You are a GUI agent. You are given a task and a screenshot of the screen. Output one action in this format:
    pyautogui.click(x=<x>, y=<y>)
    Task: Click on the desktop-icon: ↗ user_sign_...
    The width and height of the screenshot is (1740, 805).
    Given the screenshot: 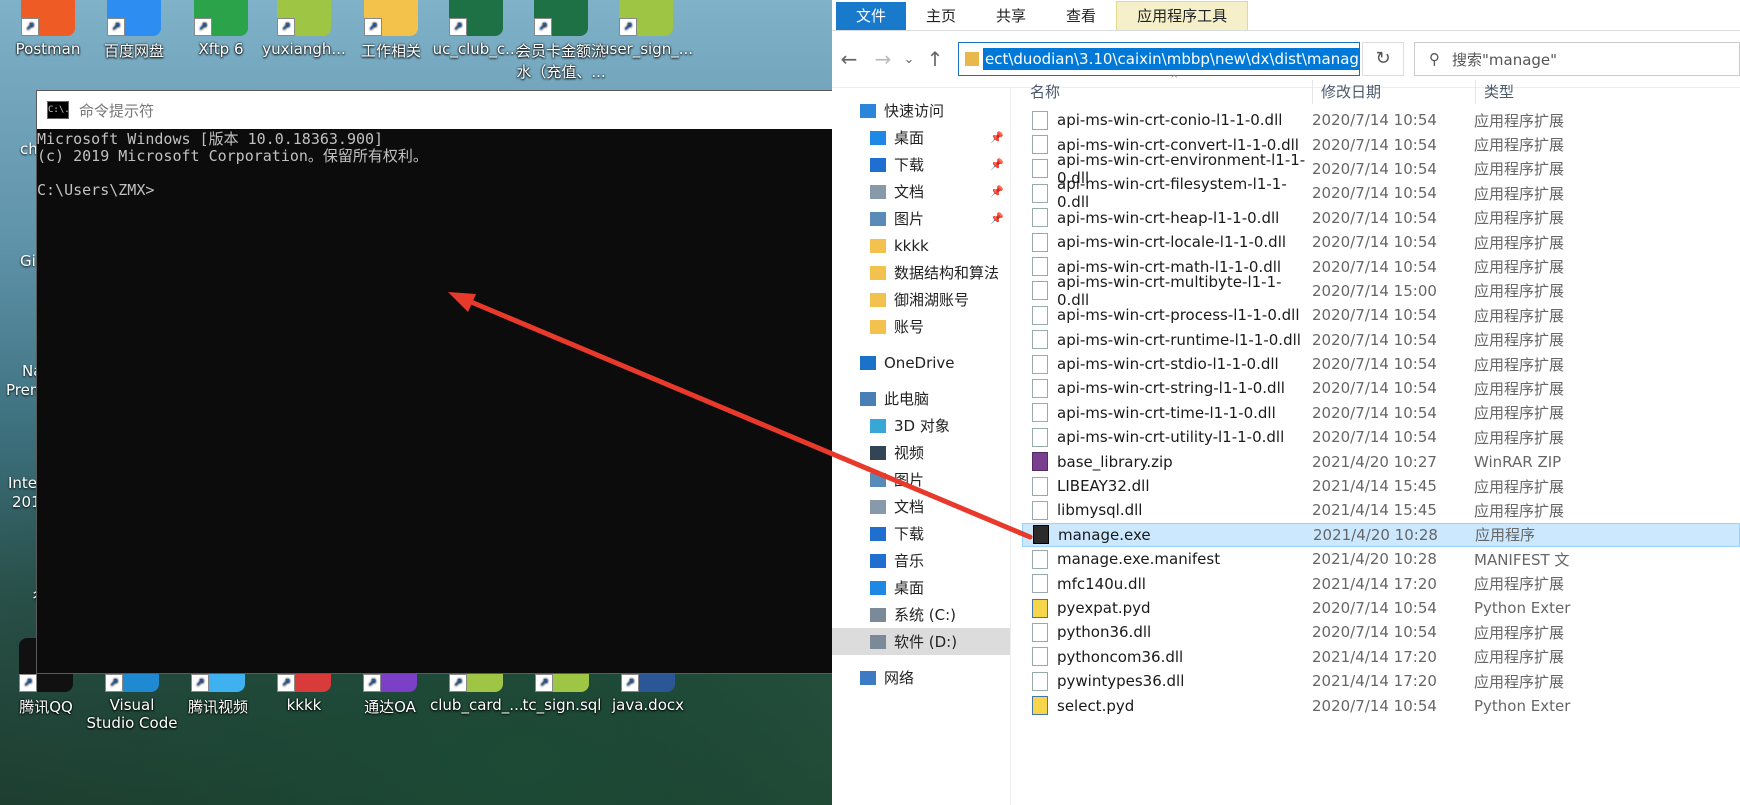 What is the action you would take?
    pyautogui.click(x=646, y=29)
    